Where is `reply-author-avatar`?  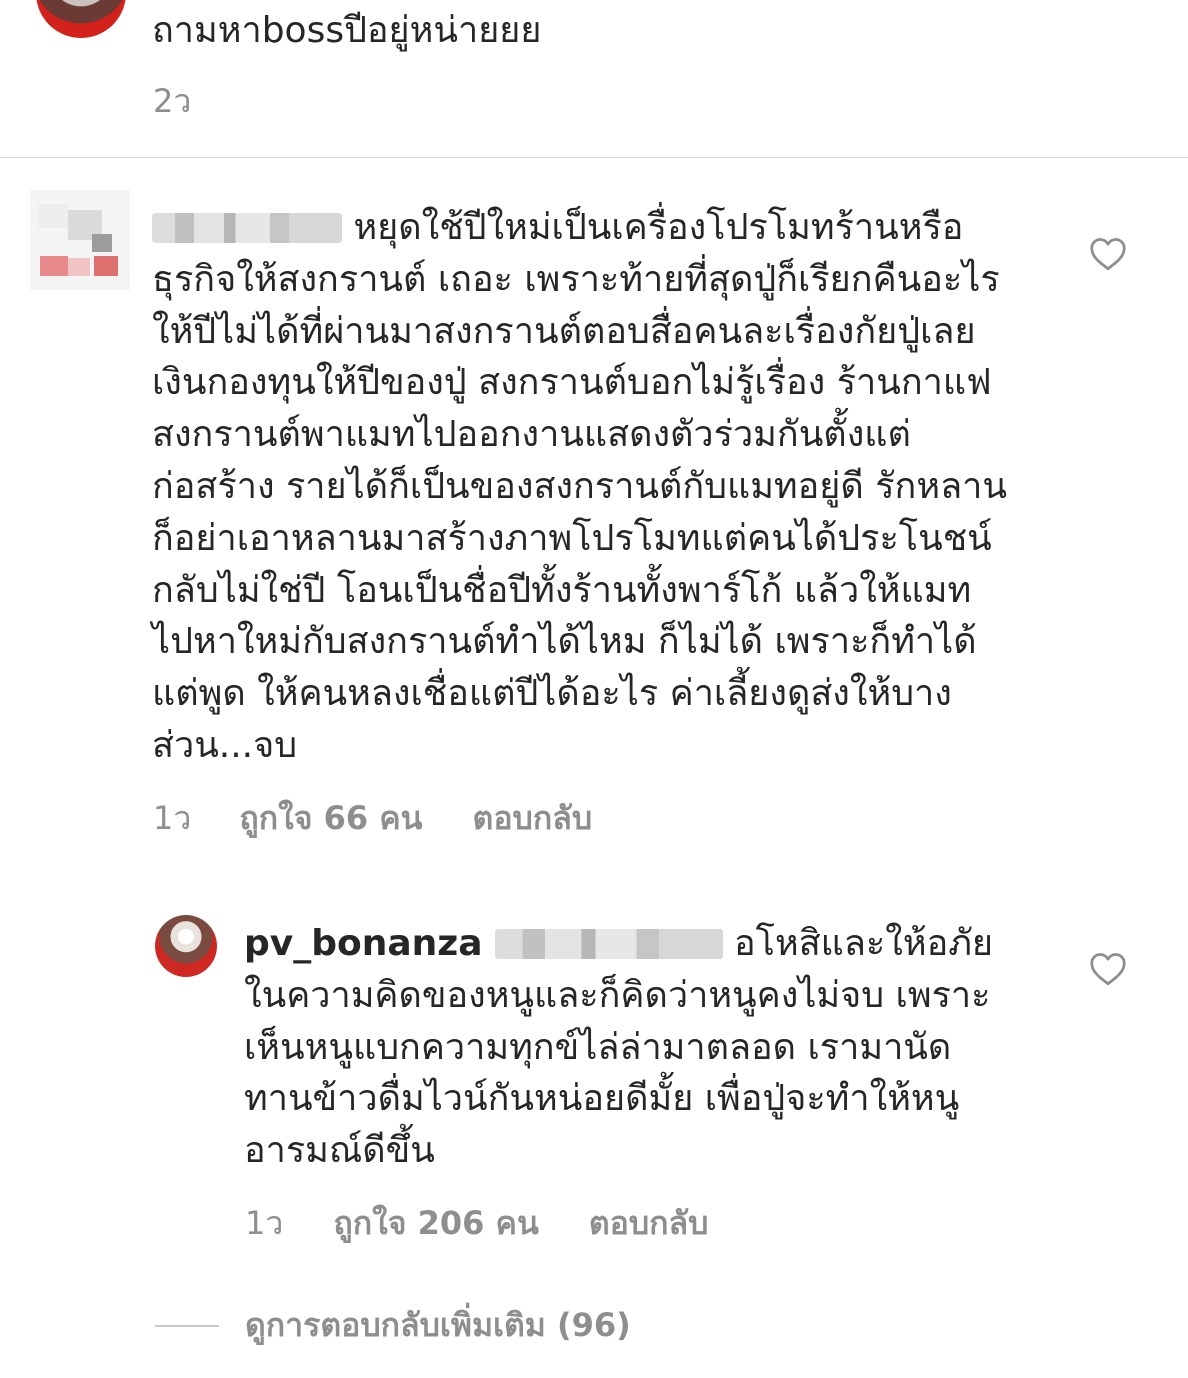 reply-author-avatar is located at coordinates (186, 946).